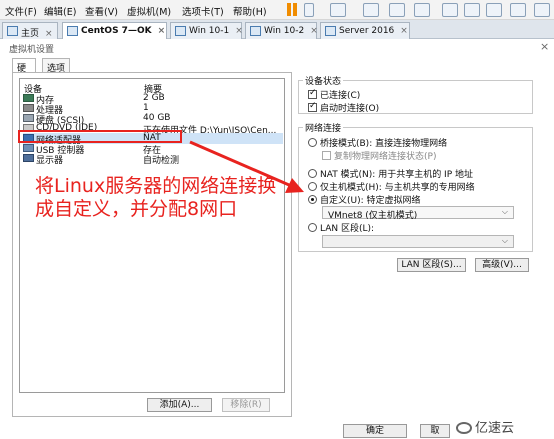 This screenshot has height=439, width=554. What do you see at coordinates (146, 108) in the screenshot?
I see `device-summary: 1` at bounding box center [146, 108].